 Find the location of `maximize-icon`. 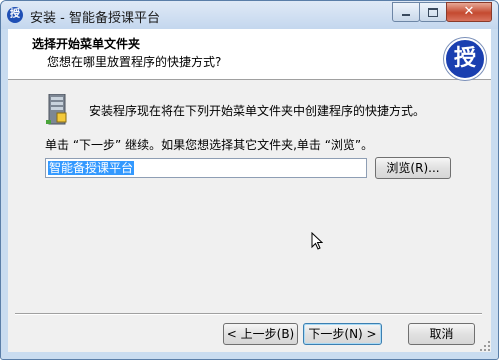

maximize-icon is located at coordinates (433, 12).